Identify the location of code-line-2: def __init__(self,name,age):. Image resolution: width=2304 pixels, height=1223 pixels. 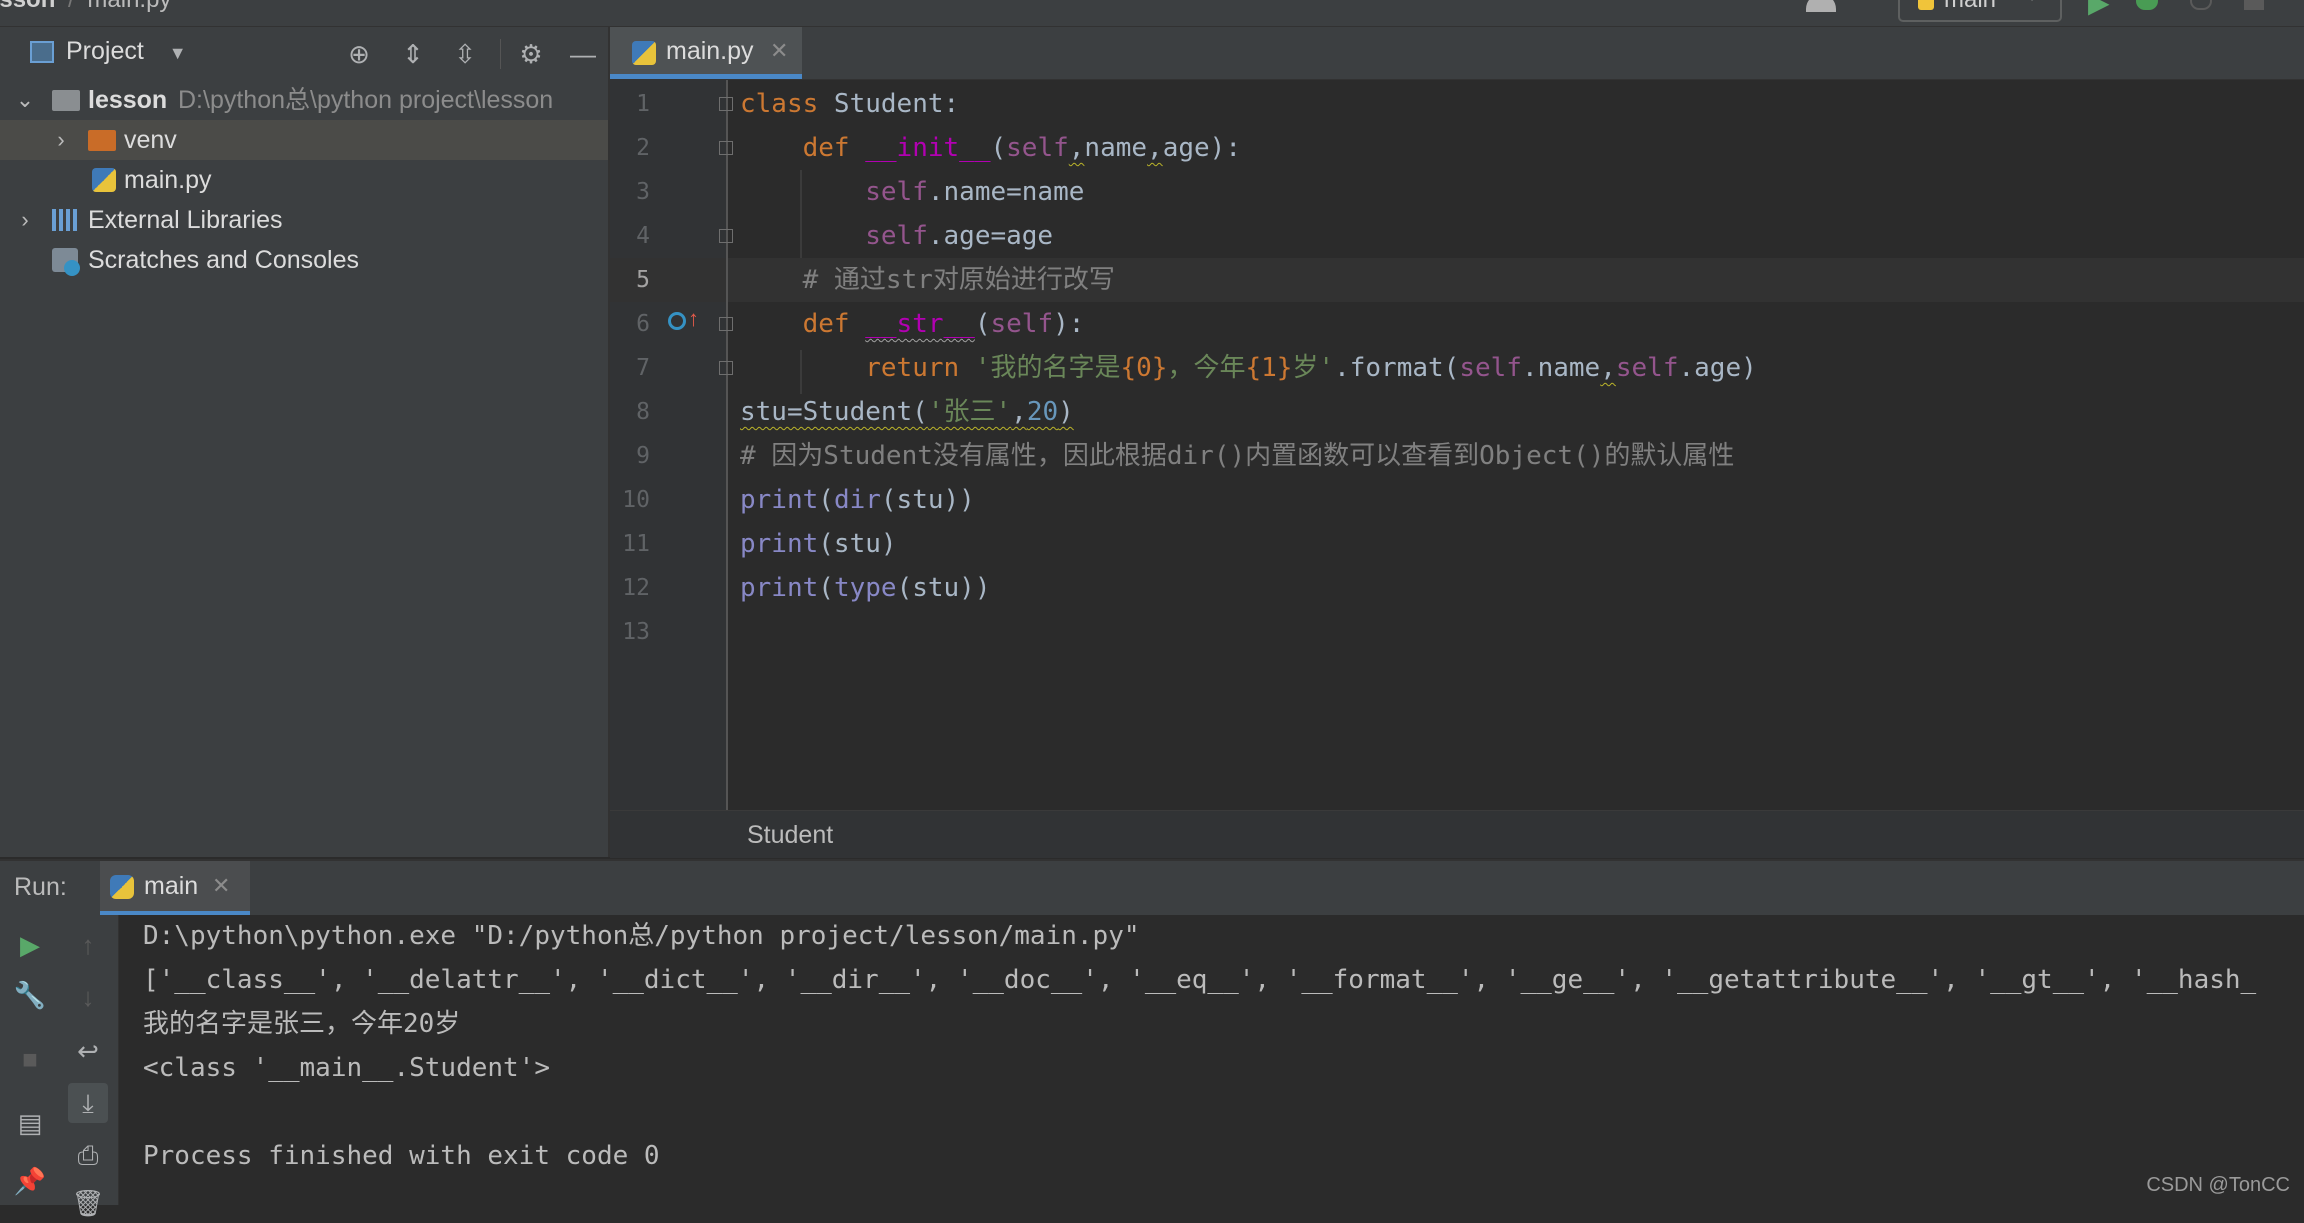
(990, 148).